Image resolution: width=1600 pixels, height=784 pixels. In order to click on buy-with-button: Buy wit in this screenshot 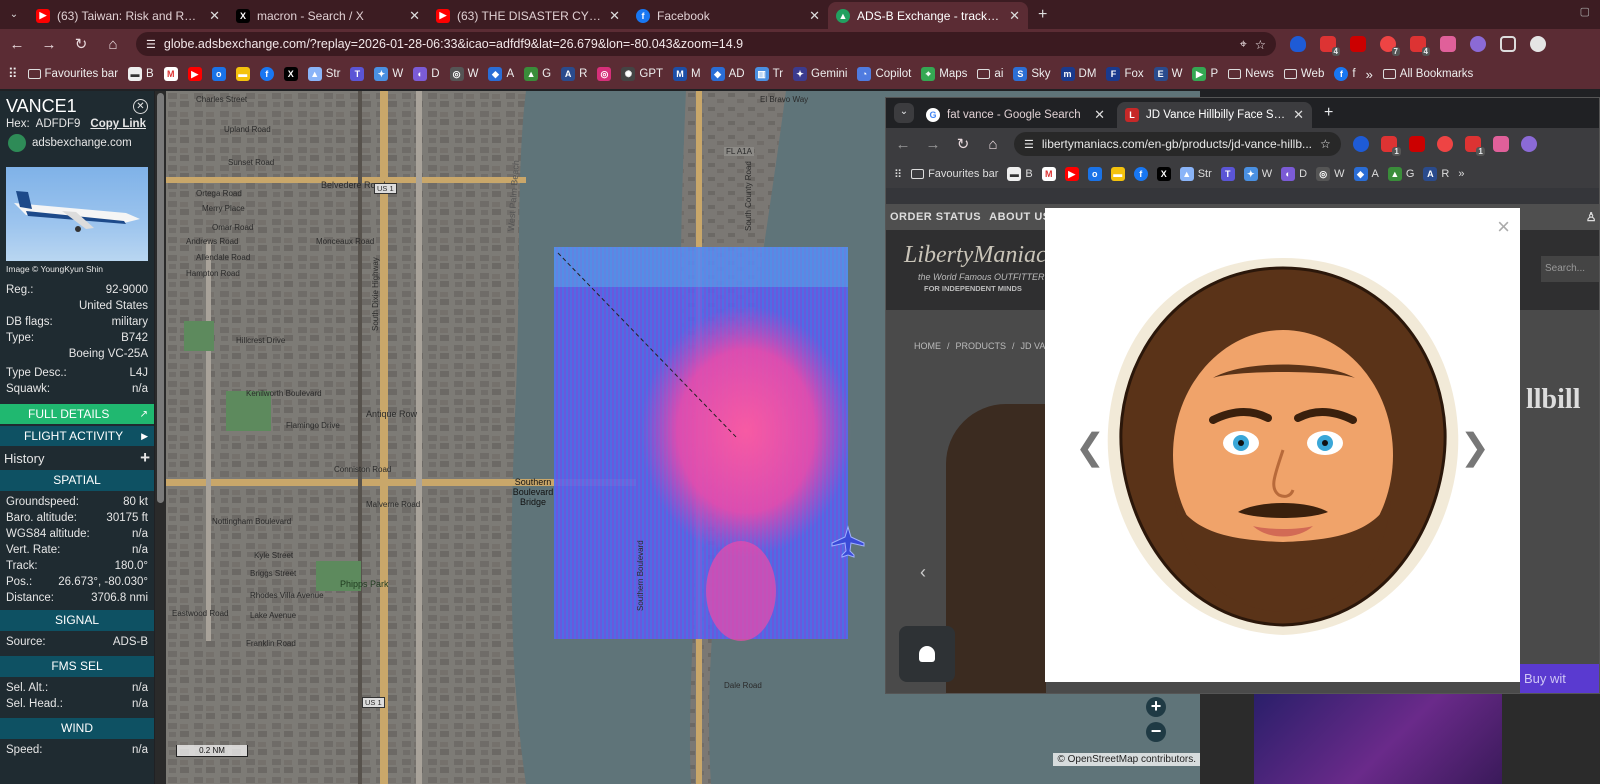, I will do `click(1559, 678)`.